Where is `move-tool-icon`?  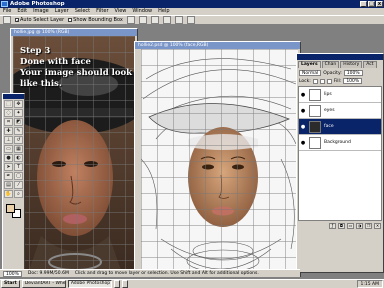 move-tool-icon is located at coordinates (7, 20).